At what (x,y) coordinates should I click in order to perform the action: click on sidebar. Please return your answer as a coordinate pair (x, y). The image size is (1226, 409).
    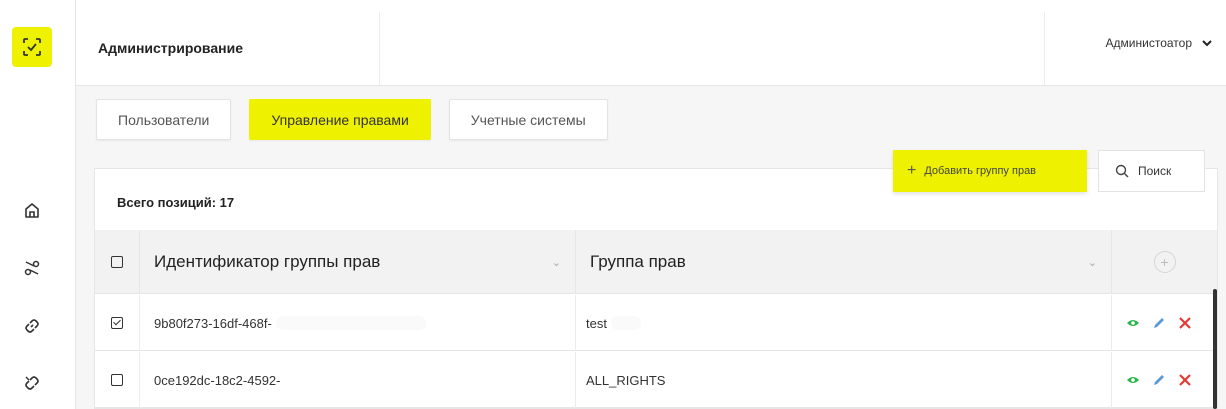
    Looking at the image, I should click on (38, 204).